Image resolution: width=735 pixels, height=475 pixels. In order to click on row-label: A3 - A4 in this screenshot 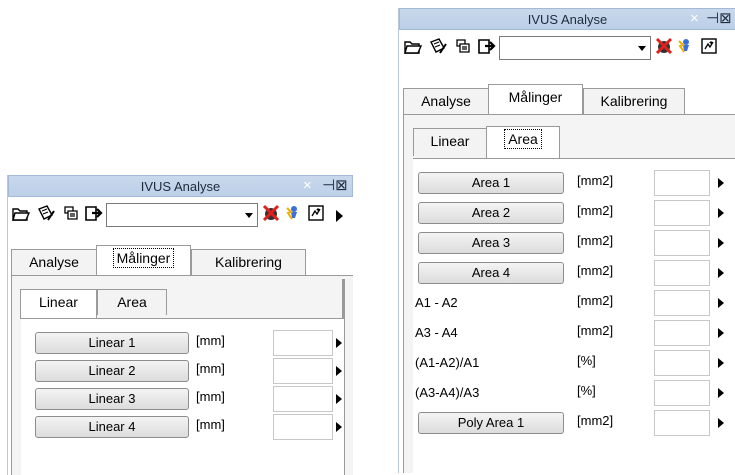, I will do `click(436, 332)`.